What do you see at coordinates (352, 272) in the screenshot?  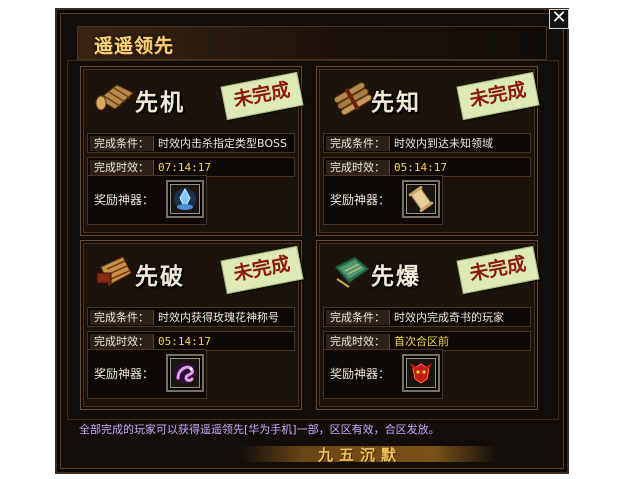 I see `jade-book-icon` at bounding box center [352, 272].